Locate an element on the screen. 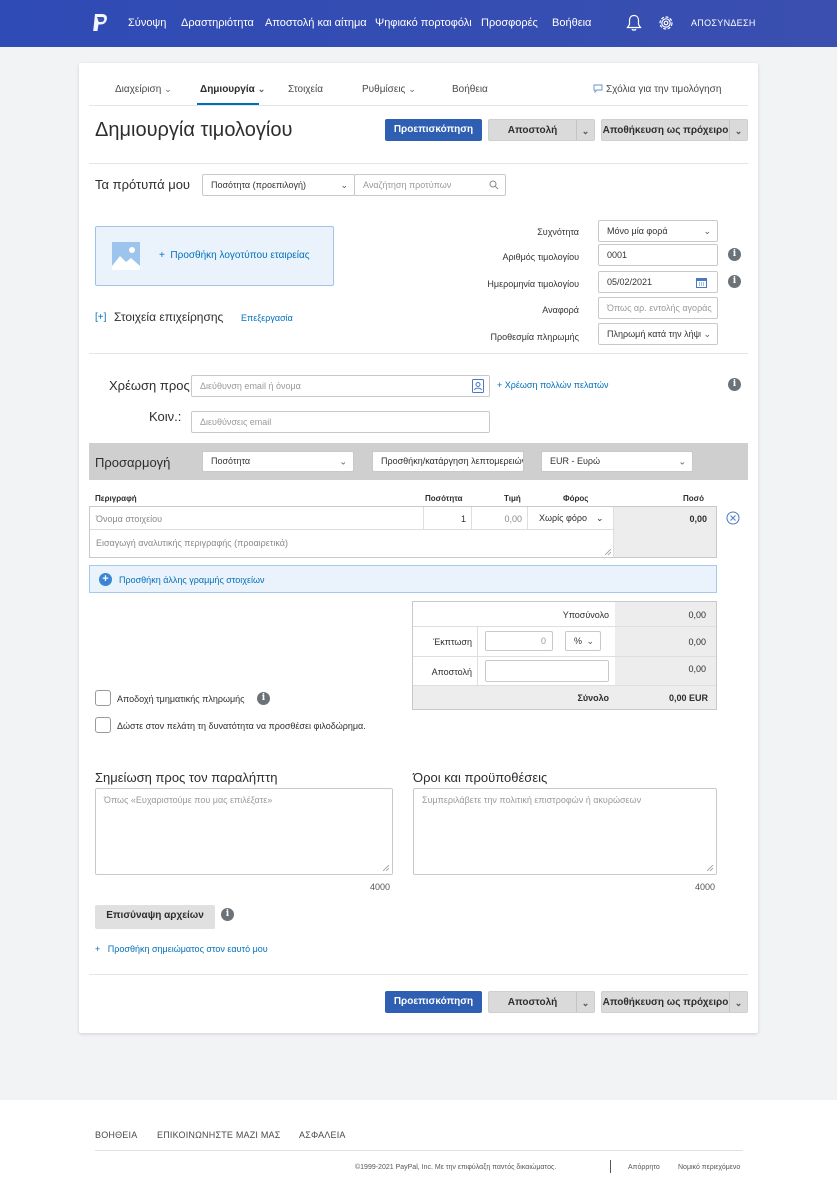 Image resolution: width=837 pixels, height=1200 pixels. nav-offers: Προσφορές is located at coordinates (509, 23).